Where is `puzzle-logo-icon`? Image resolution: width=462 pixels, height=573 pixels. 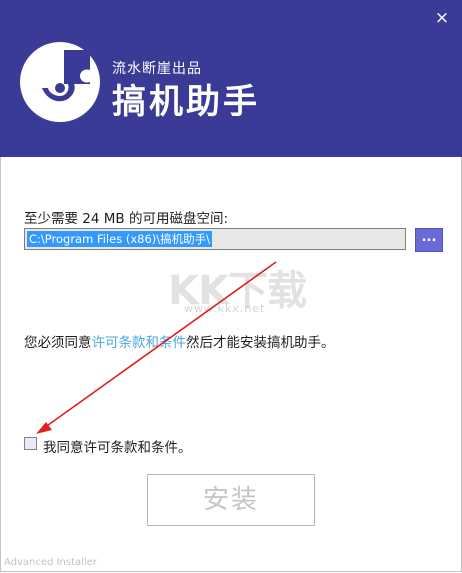
puzzle-logo-icon is located at coordinates (60, 82).